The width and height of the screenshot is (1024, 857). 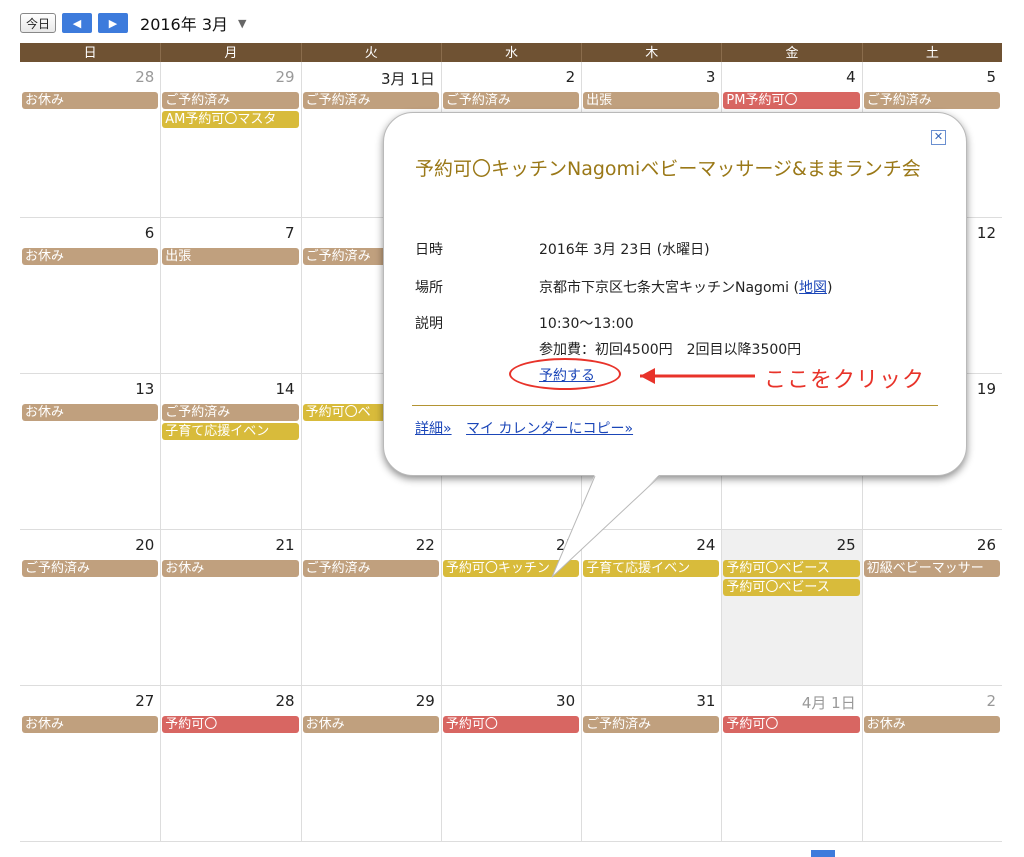 What do you see at coordinates (651, 607) in the screenshot?
I see `day-cell: 24` at bounding box center [651, 607].